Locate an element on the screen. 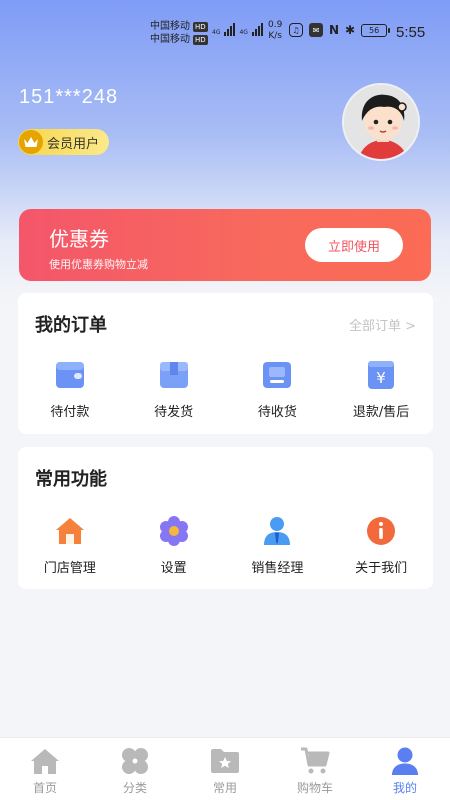 The height and width of the screenshot is (800, 450). function-label: 门店管理 is located at coordinates (69, 568).